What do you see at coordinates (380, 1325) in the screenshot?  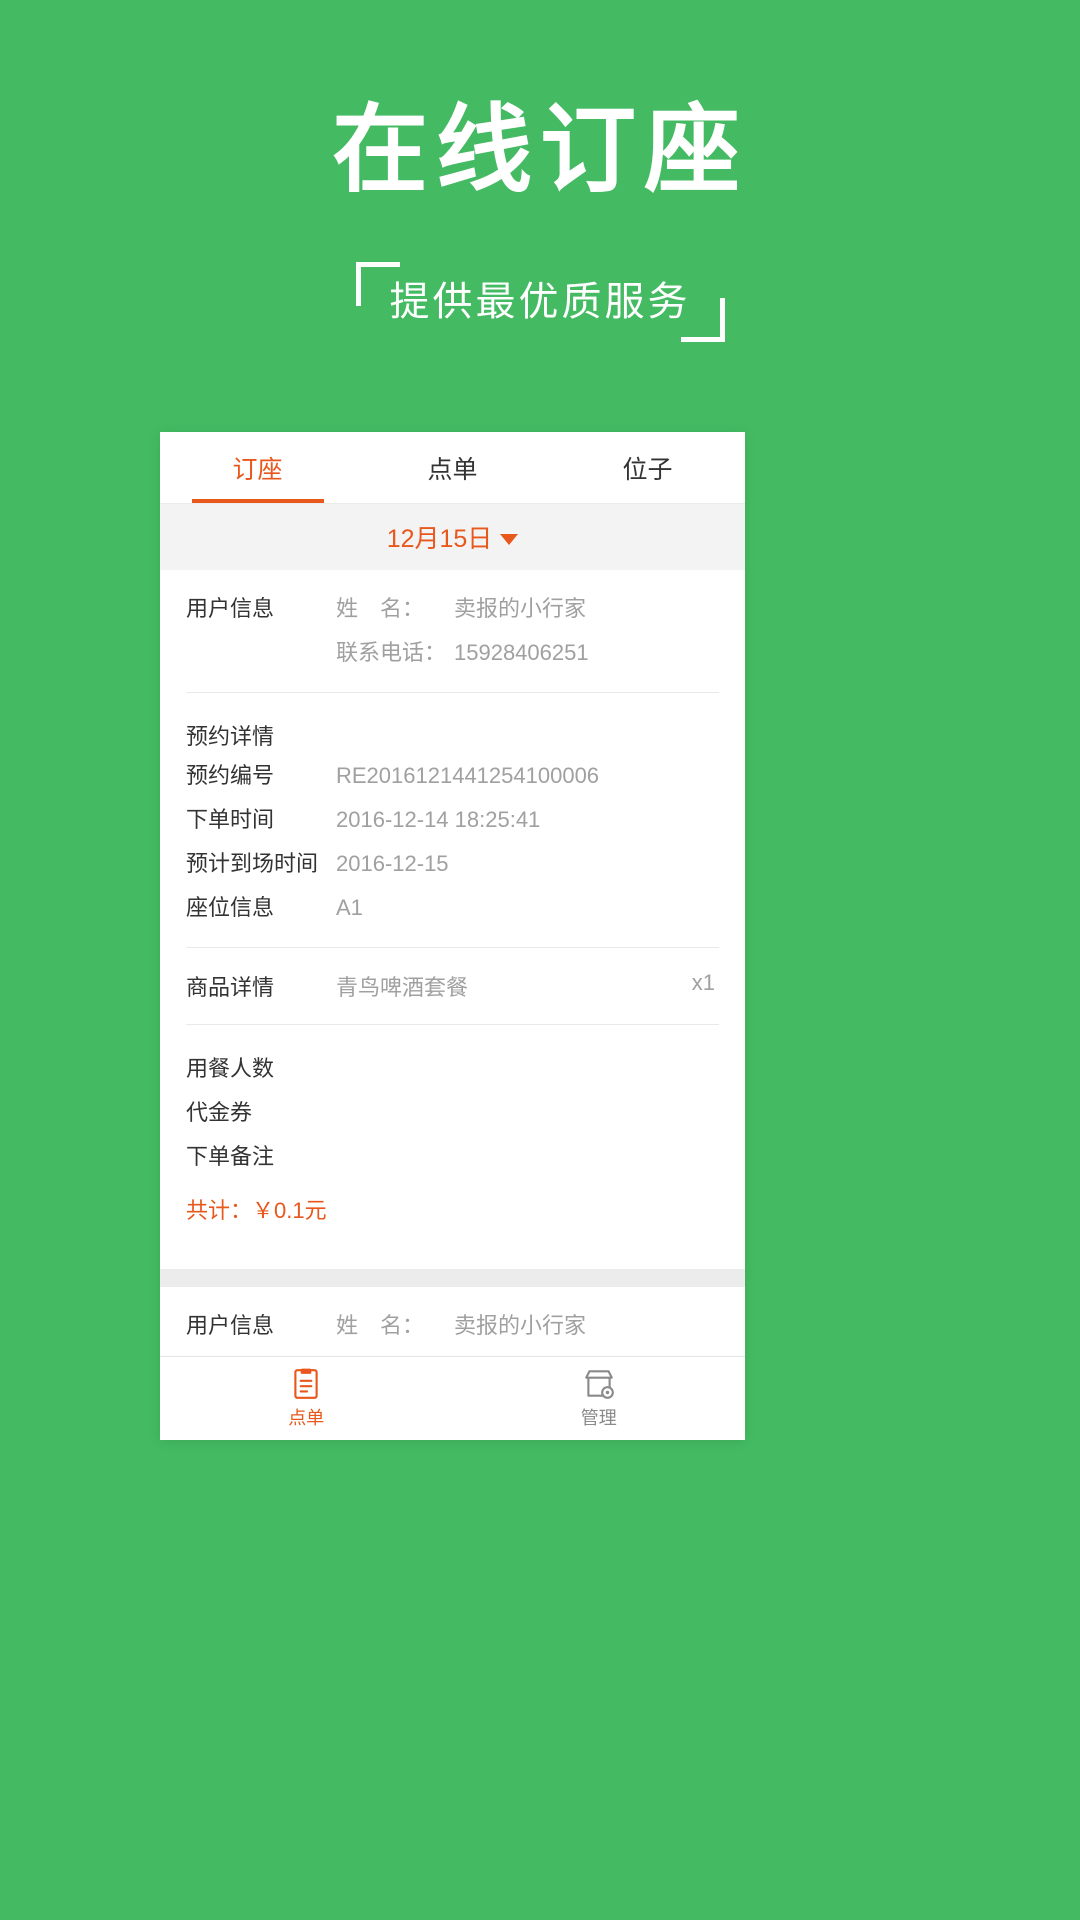 I see `name-label-2: 姓 名：` at bounding box center [380, 1325].